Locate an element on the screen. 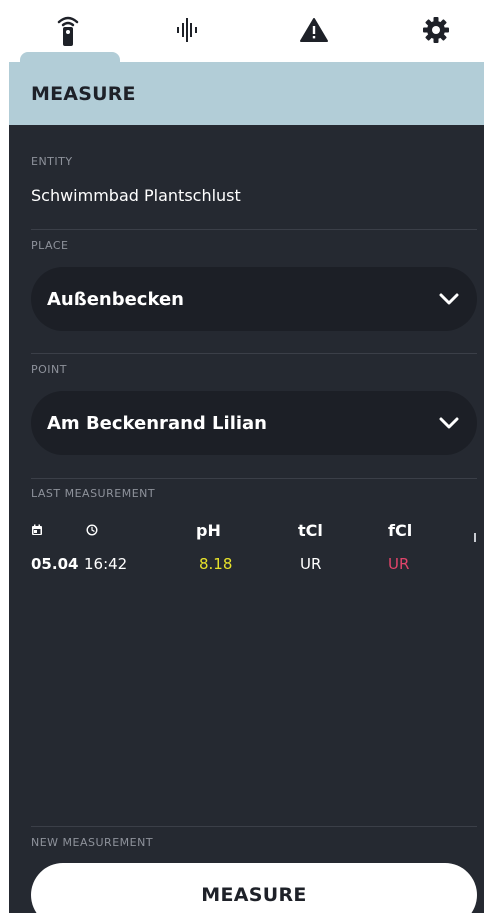 The width and height of the screenshot is (484, 913). active-tab-indicator is located at coordinates (70, 57).